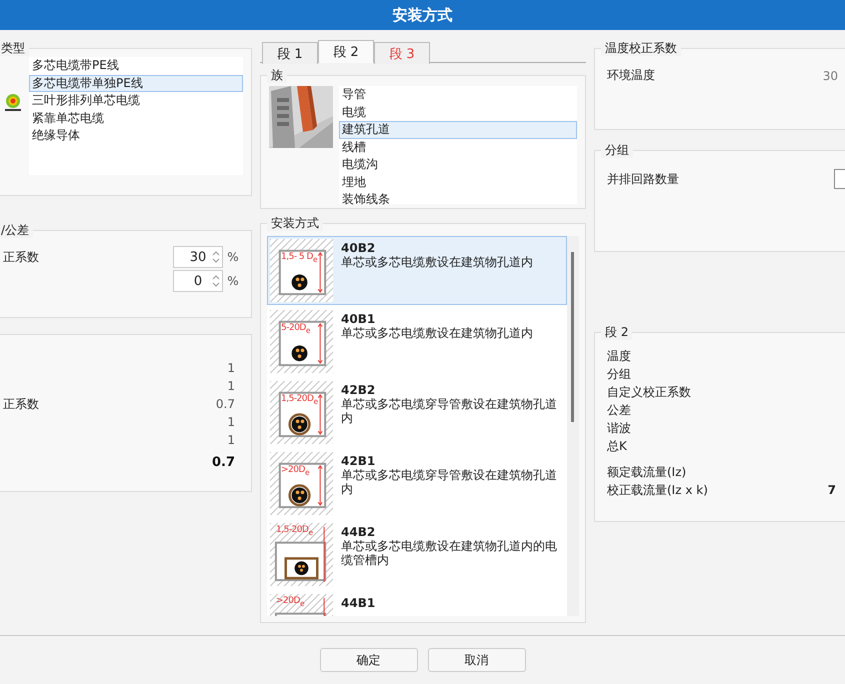  Describe the element at coordinates (657, 490) in the screenshot. I see `current-label: 校正载流量(Iz x k)` at that location.